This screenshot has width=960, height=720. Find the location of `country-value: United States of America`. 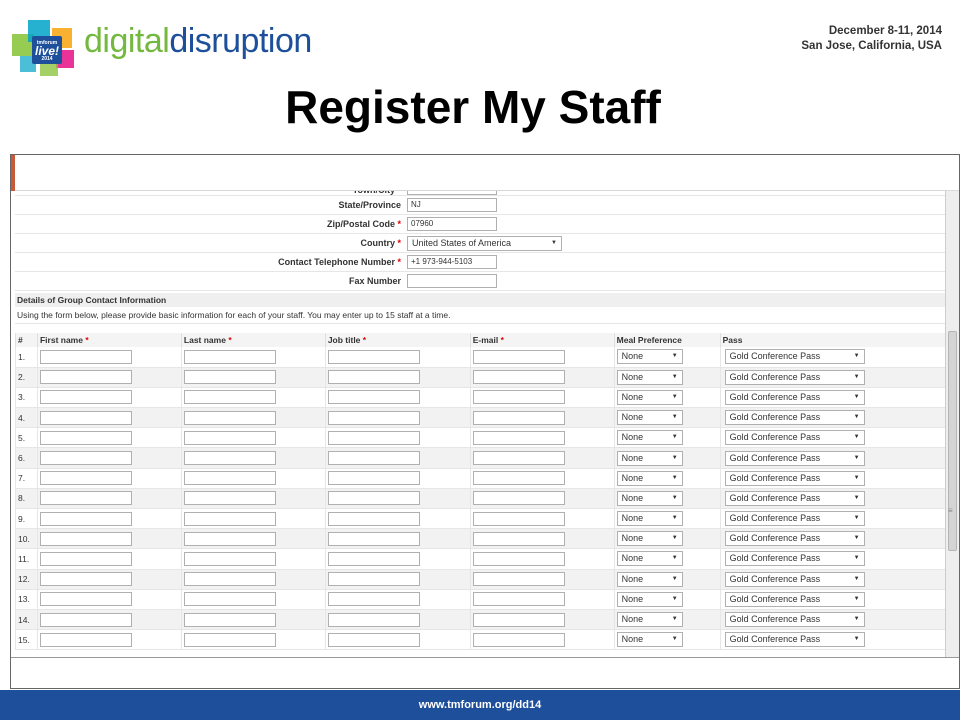

country-value: United States of America is located at coordinates (462, 242).